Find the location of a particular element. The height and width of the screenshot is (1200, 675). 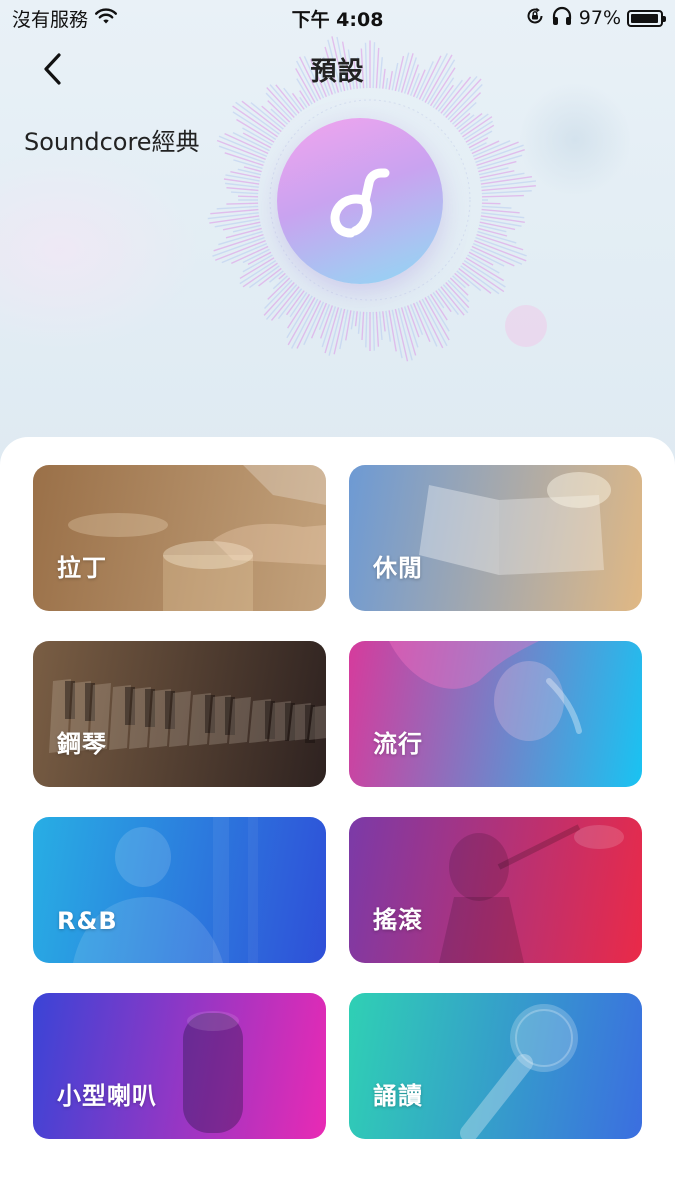

soundcore-note-icon is located at coordinates (360, 203).